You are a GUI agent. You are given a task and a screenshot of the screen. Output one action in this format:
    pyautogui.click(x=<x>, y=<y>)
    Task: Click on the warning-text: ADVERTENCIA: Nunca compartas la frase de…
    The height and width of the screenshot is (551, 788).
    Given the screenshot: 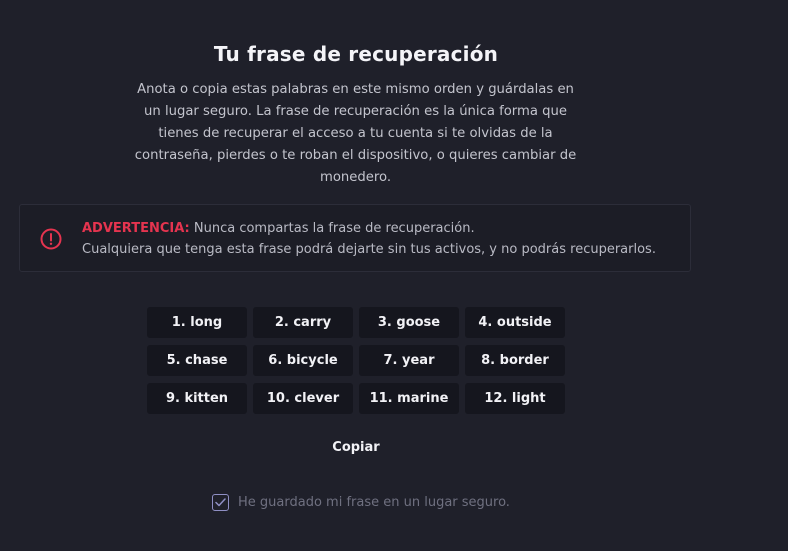 What is the action you would take?
    pyautogui.click(x=384, y=239)
    